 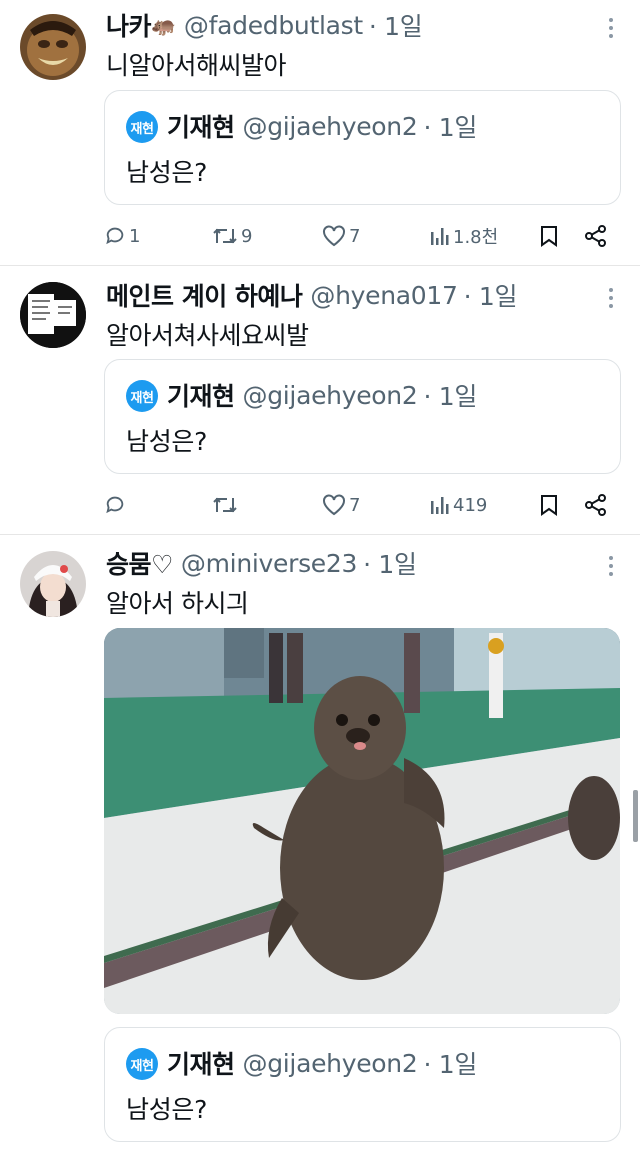 I want to click on display-name: 메인트 계이 하예나, so click(x=204, y=295).